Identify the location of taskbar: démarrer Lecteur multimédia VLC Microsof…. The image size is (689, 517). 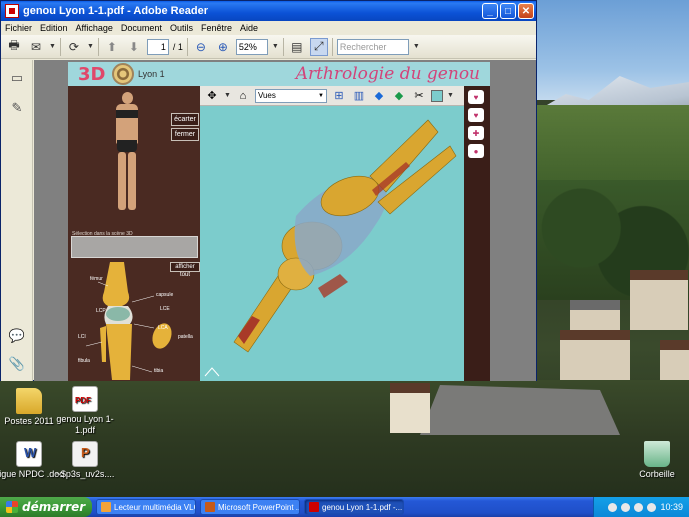
(344, 507).